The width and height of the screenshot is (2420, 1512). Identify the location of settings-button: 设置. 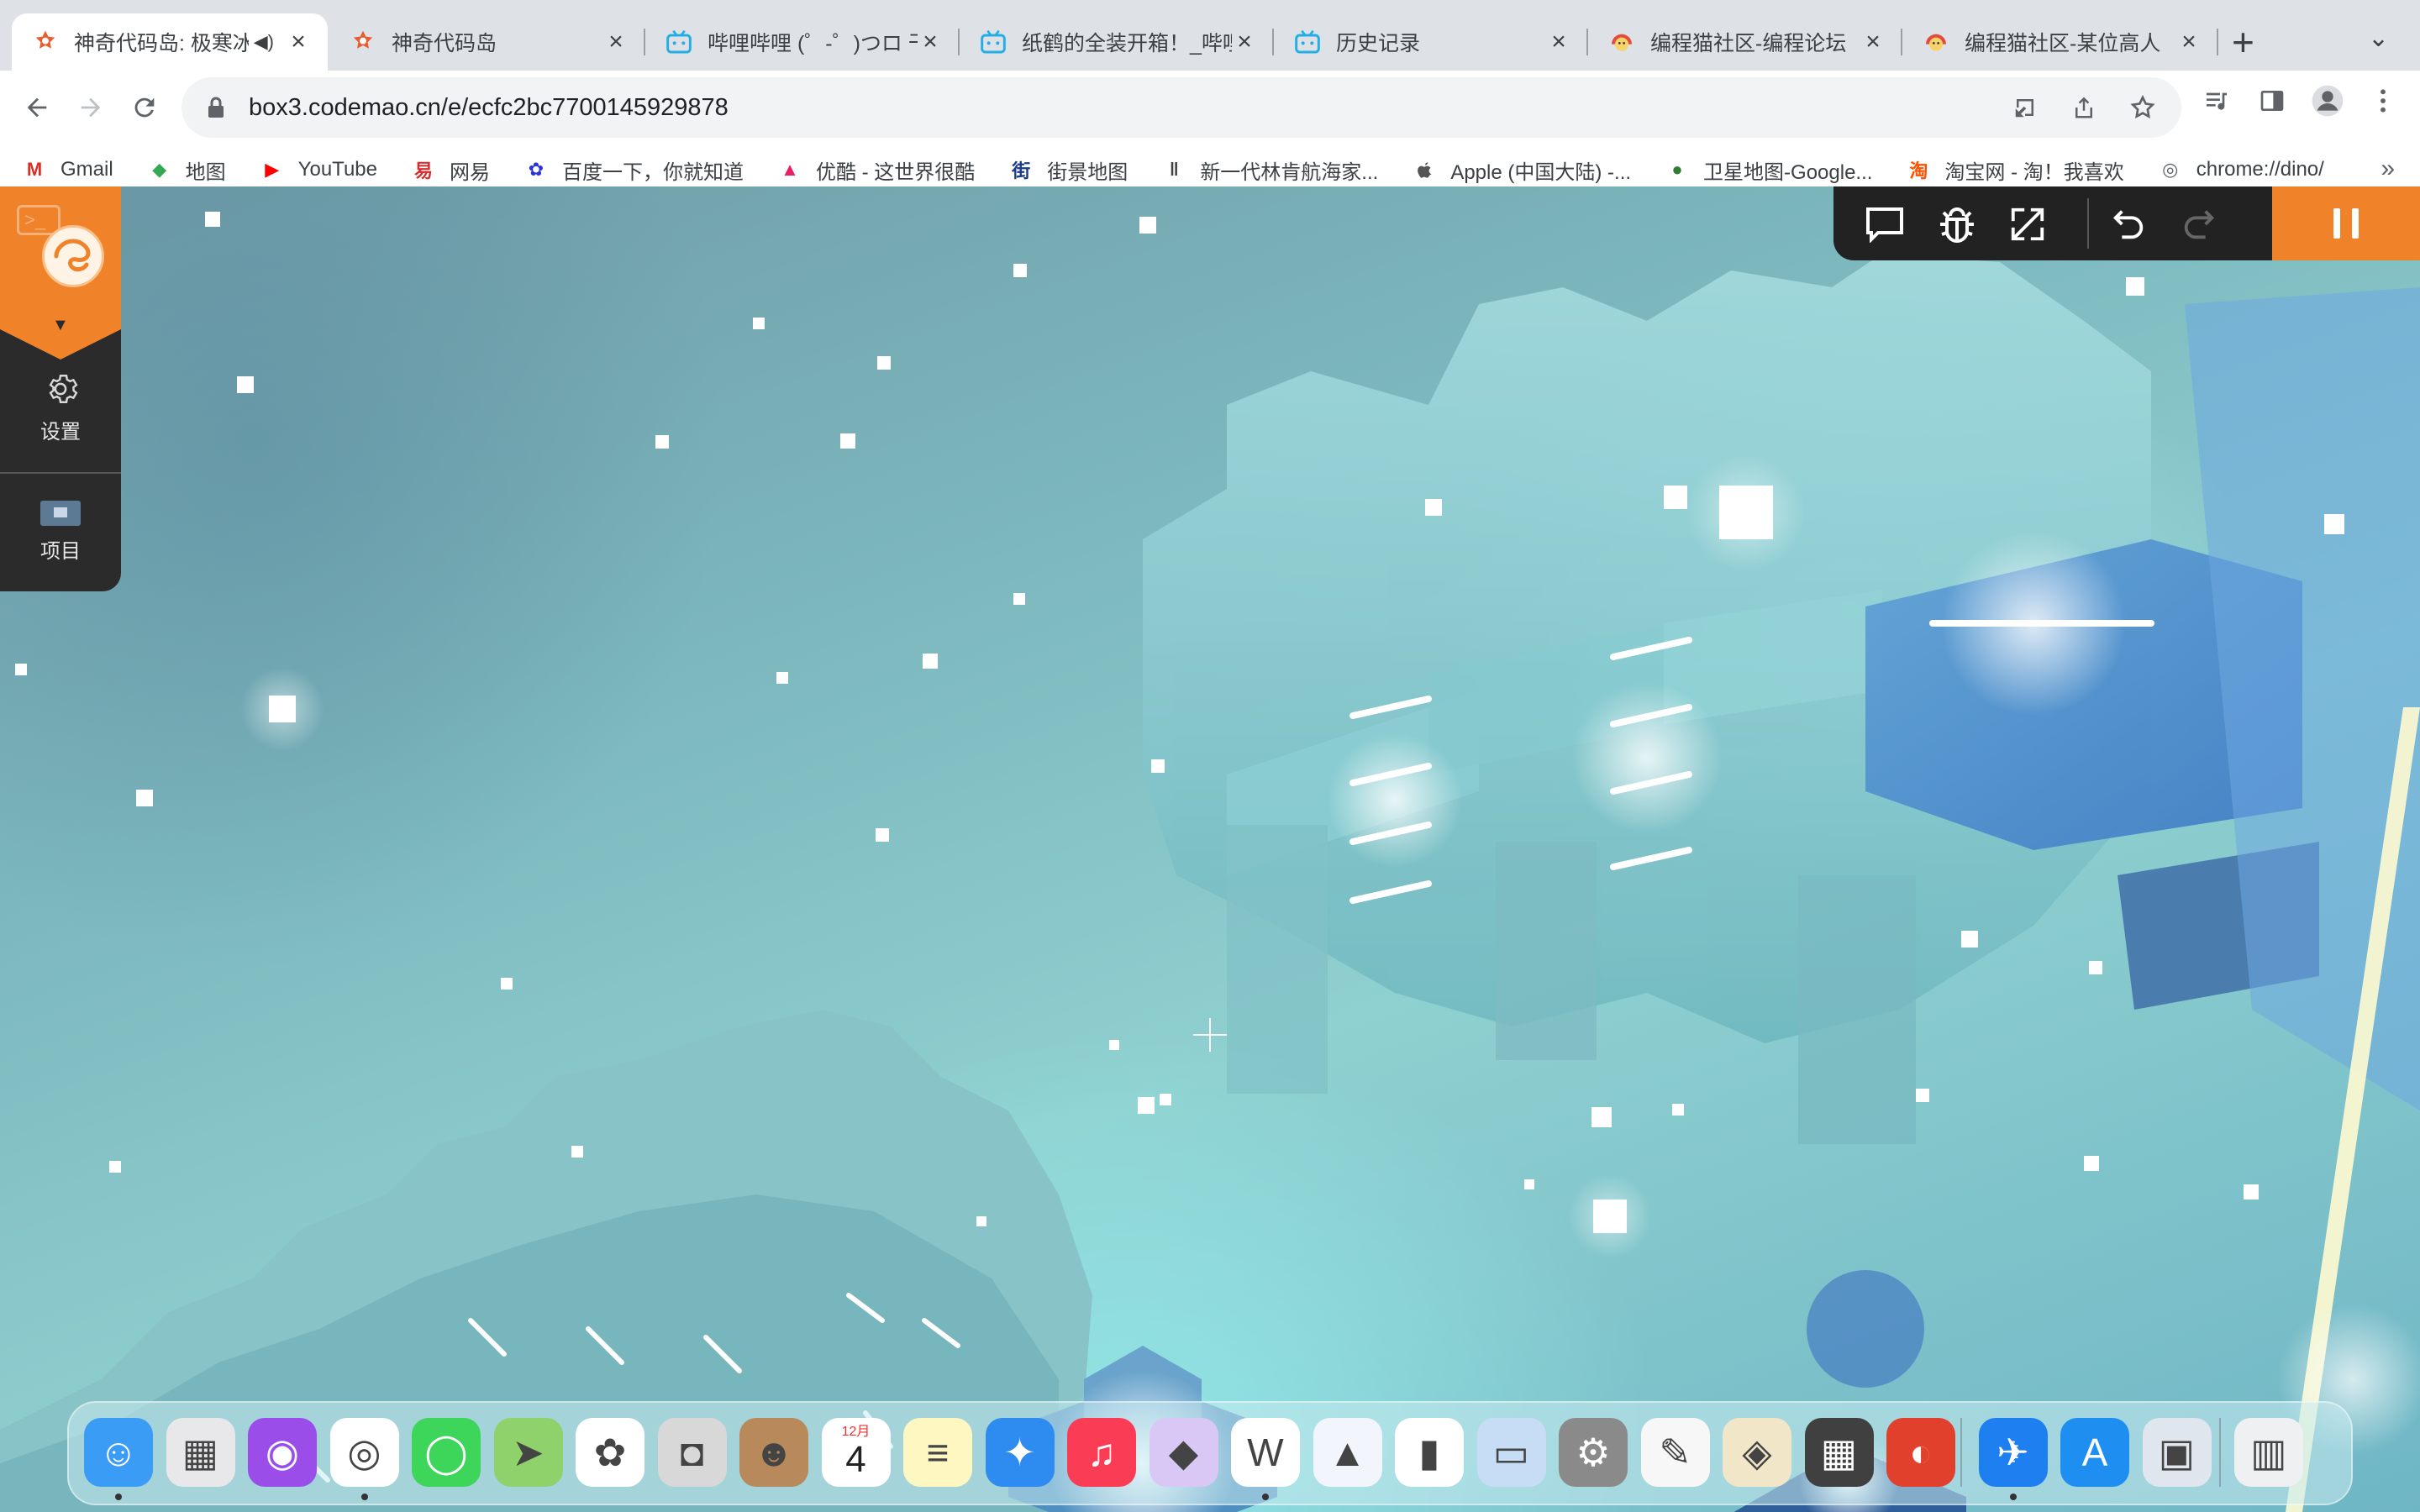
(60, 407).